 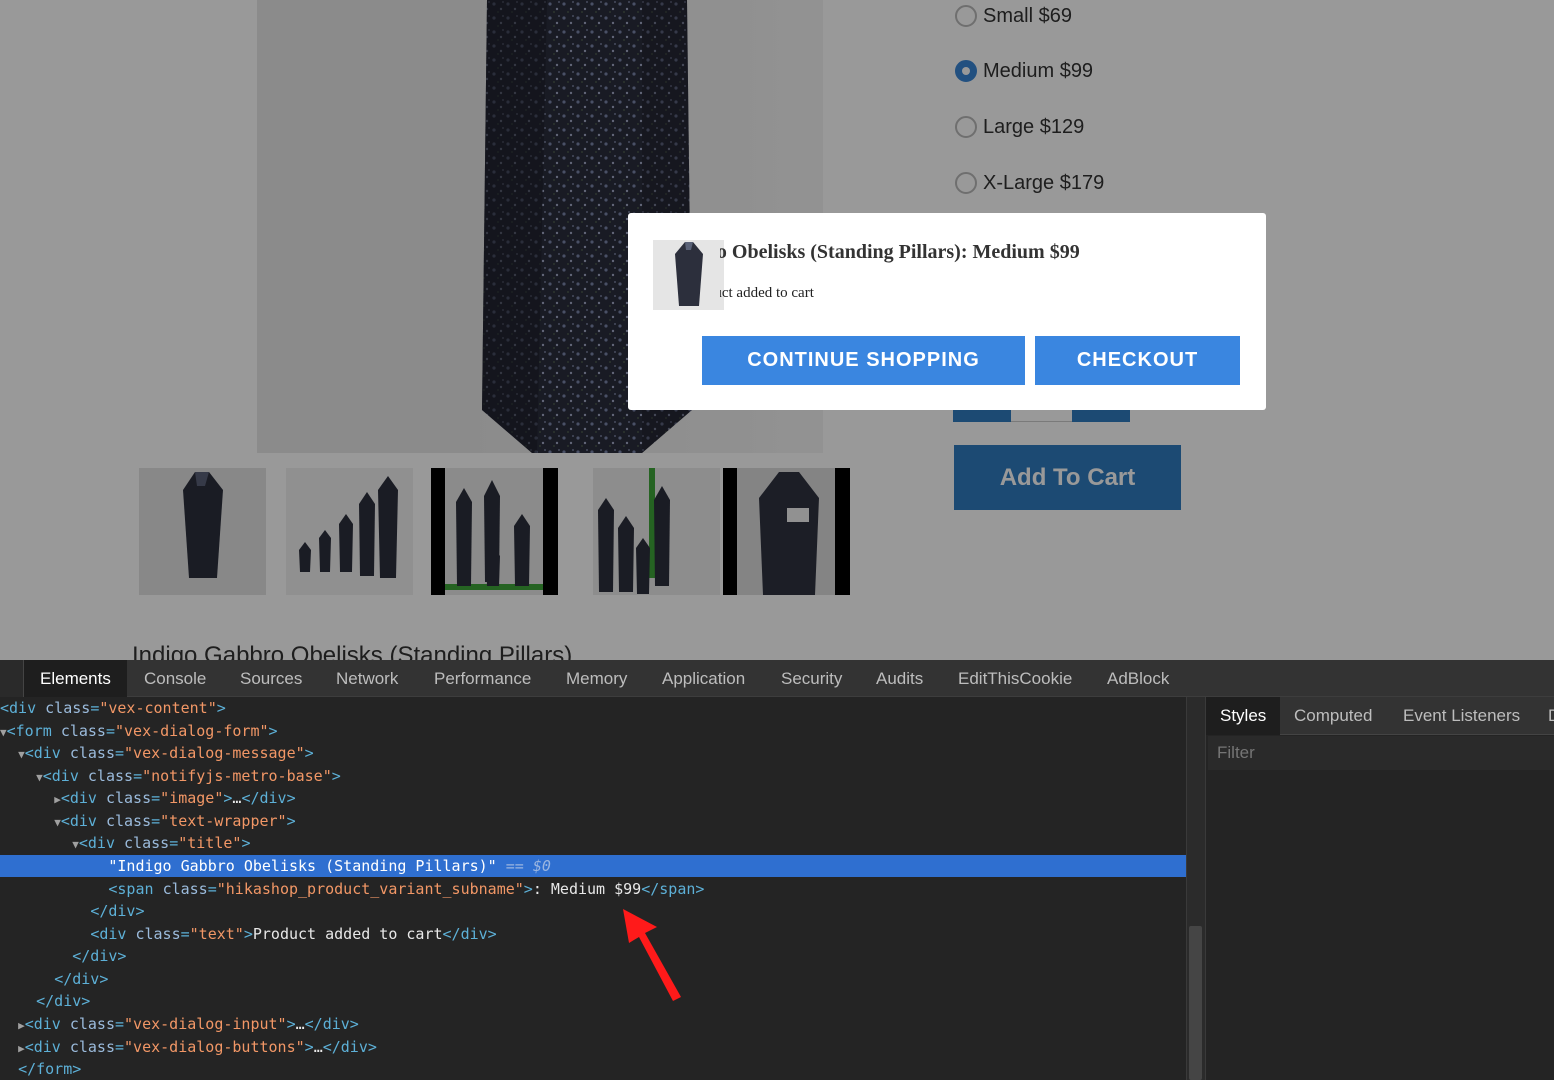 What do you see at coordinates (1195, 1003) in the screenshot?
I see `scrollbar-thumb` at bounding box center [1195, 1003].